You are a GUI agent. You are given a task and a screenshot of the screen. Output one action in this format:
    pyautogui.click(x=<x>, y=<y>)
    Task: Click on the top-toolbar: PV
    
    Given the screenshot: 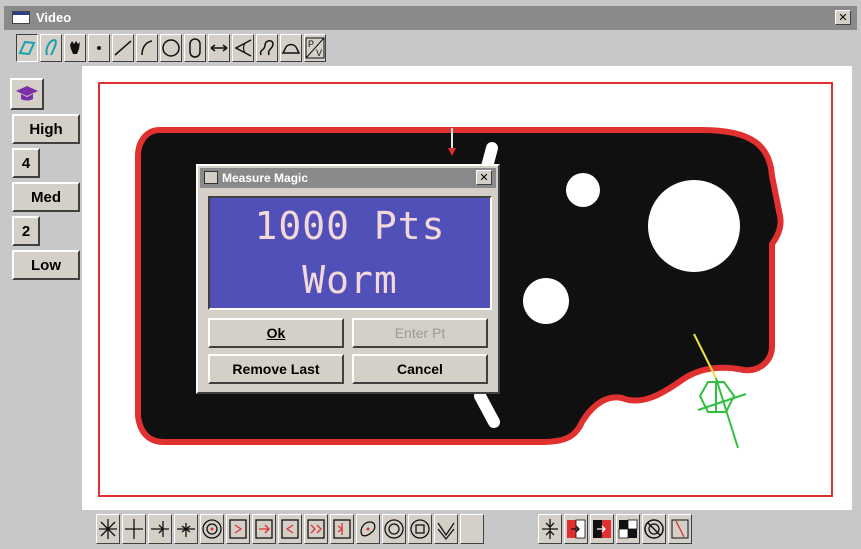 What is the action you would take?
    pyautogui.click(x=171, y=49)
    